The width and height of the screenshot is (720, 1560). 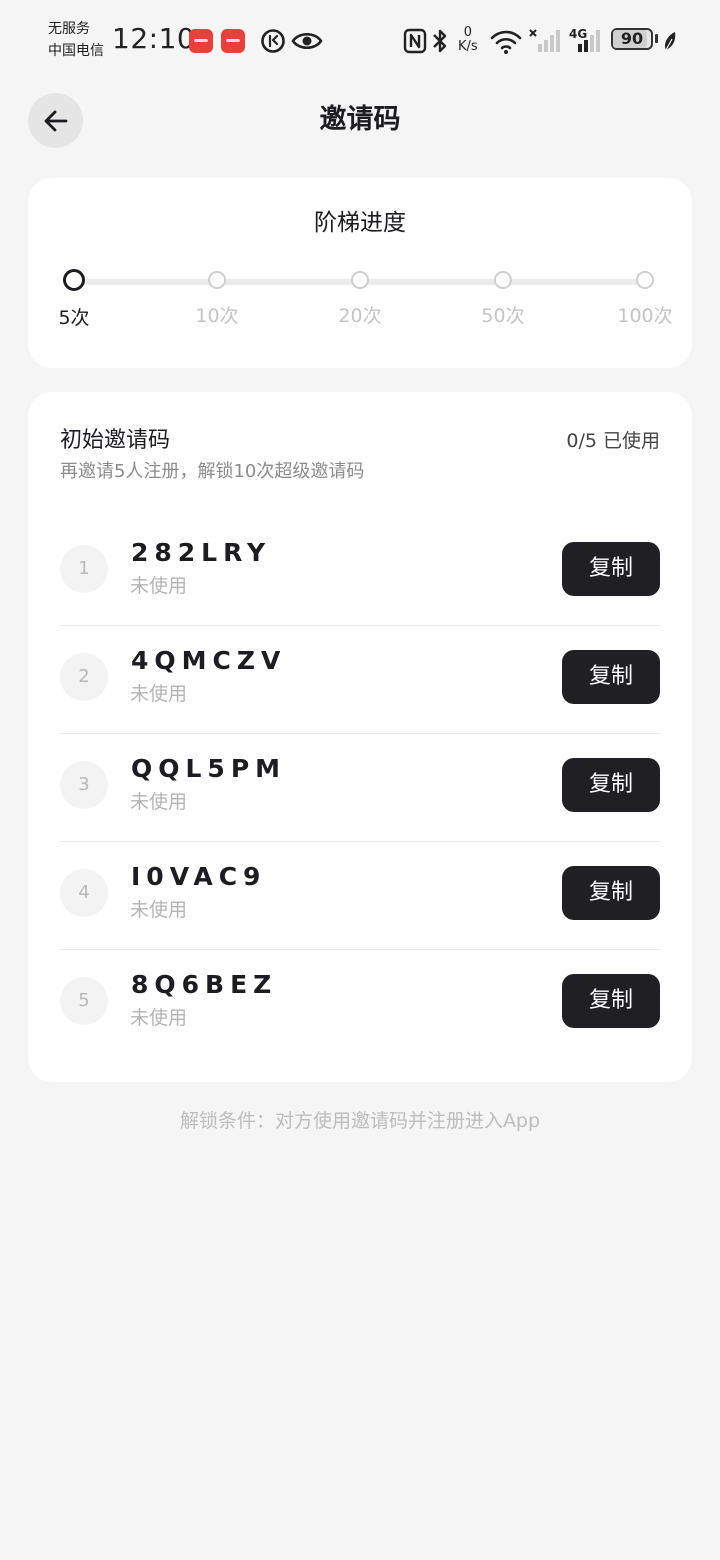 I want to click on code-index: 1, so click(x=84, y=569).